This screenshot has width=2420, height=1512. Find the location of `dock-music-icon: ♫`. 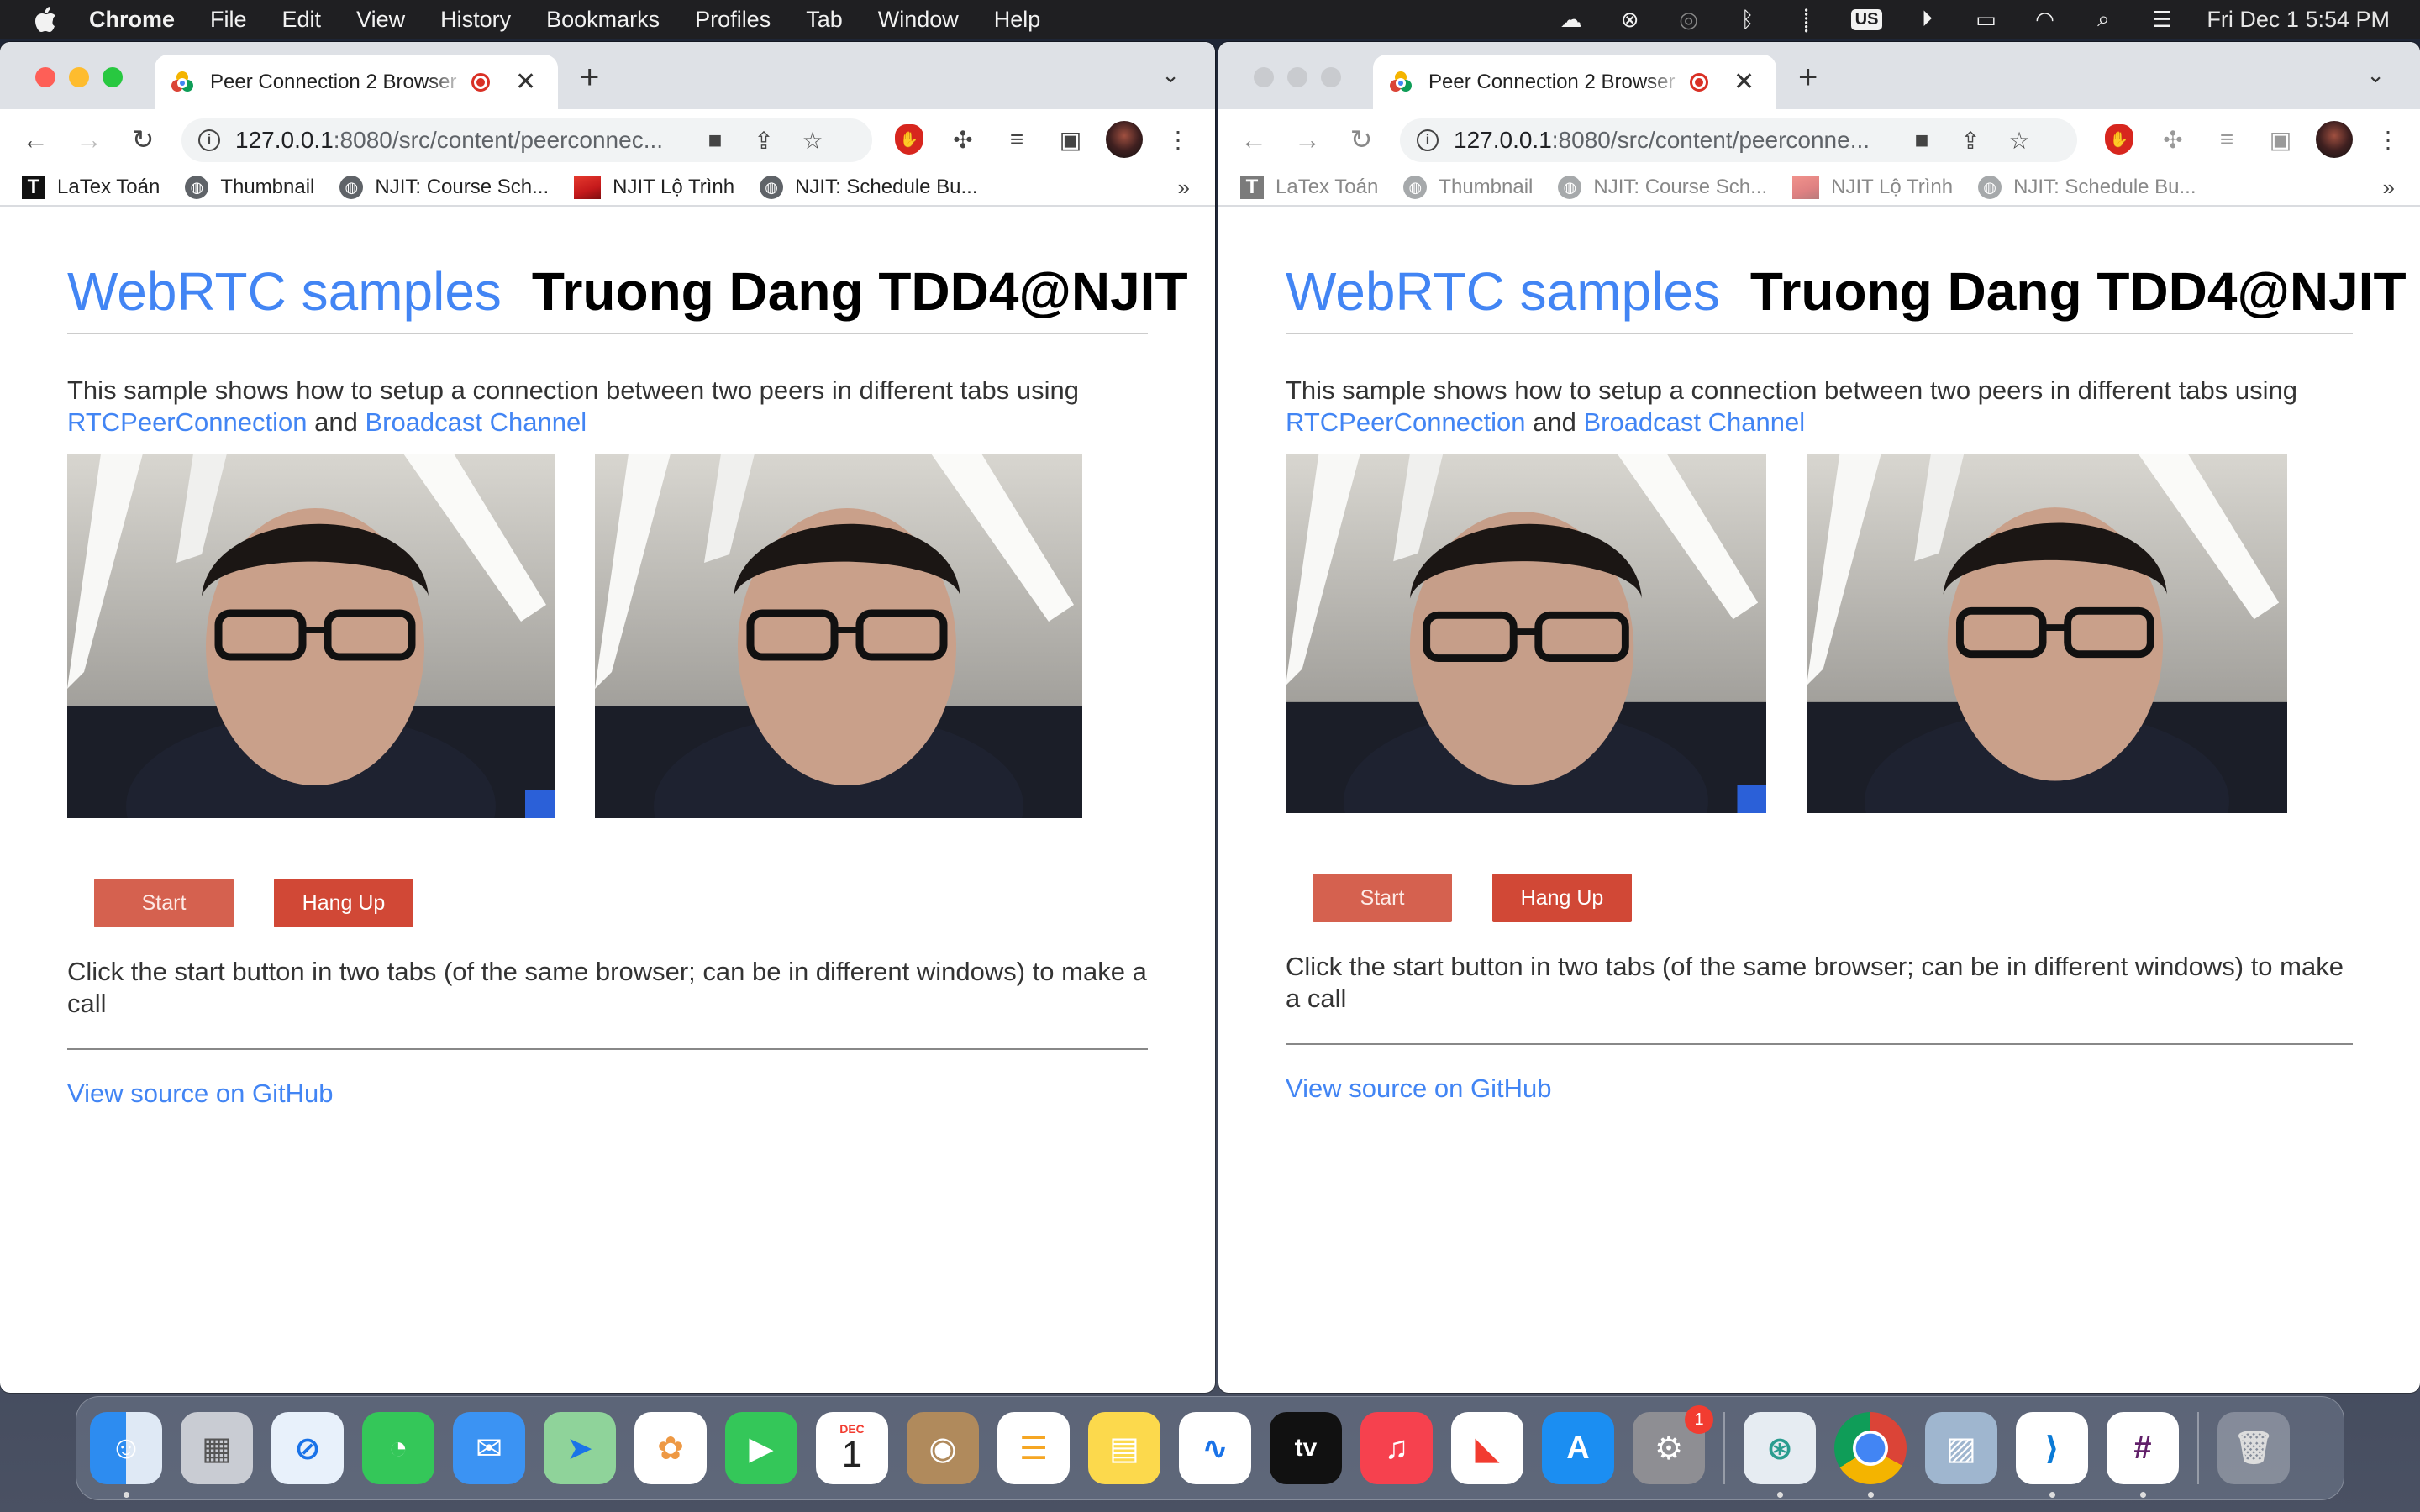

dock-music-icon: ♫ is located at coordinates (1396, 1448).